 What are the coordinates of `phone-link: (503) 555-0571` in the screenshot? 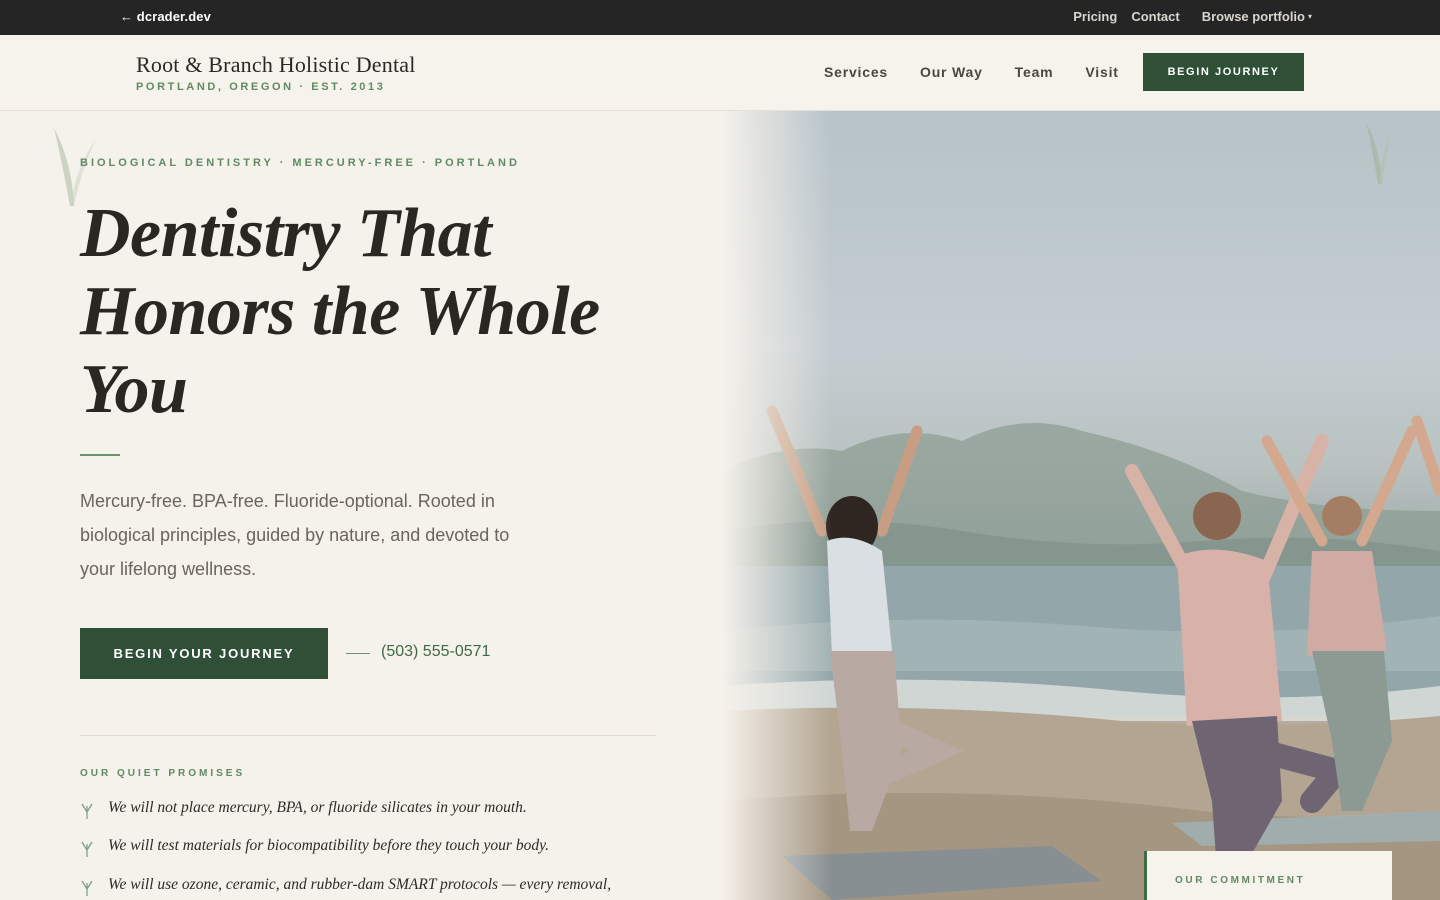 It's located at (435, 652).